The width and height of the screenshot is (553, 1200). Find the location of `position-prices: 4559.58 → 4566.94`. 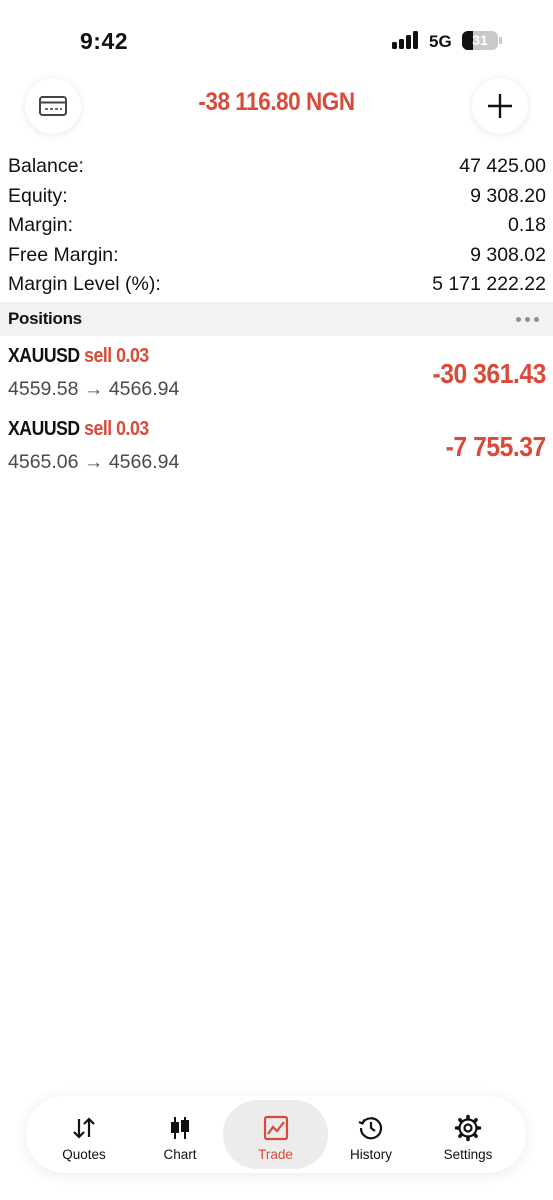

position-prices: 4559.58 → 4566.94 is located at coordinates (94, 389).